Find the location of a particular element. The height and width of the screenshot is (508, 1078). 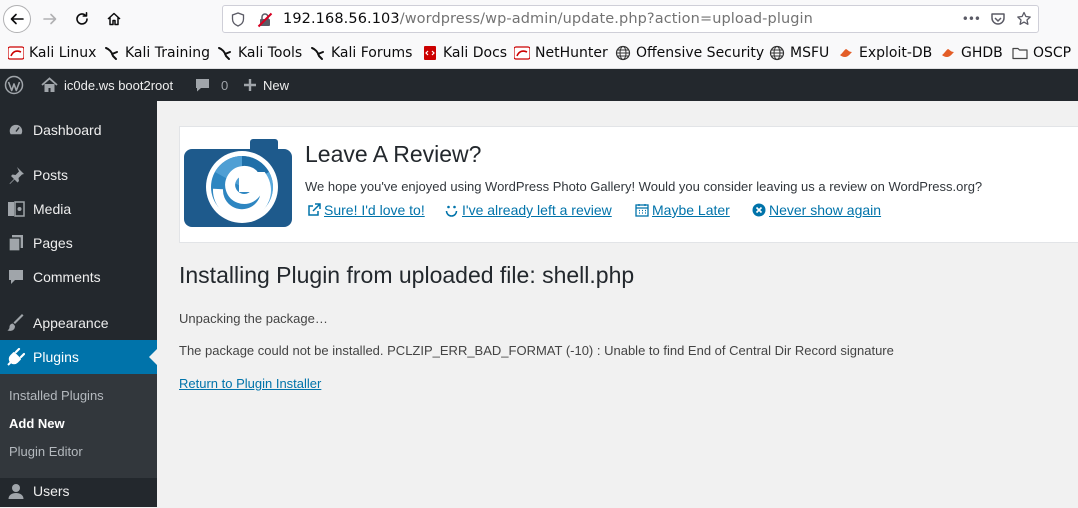

bookmark-label: Kali Docs is located at coordinates (475, 53).